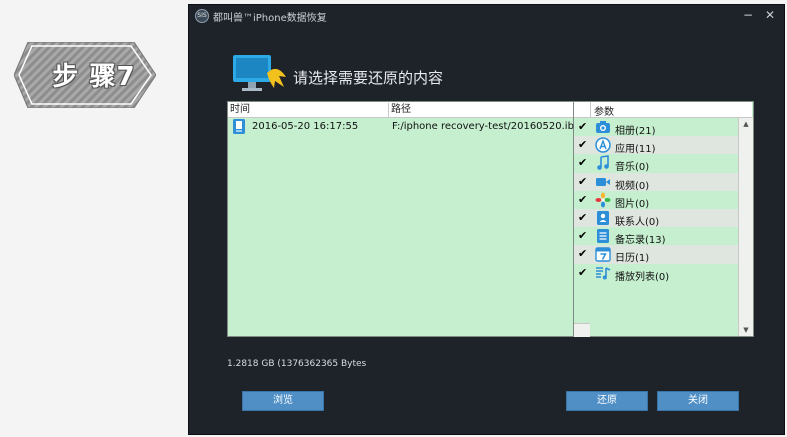 This screenshot has height=437, width=787. Describe the element at coordinates (698, 401) in the screenshot. I see `close-button: 关闭` at that location.